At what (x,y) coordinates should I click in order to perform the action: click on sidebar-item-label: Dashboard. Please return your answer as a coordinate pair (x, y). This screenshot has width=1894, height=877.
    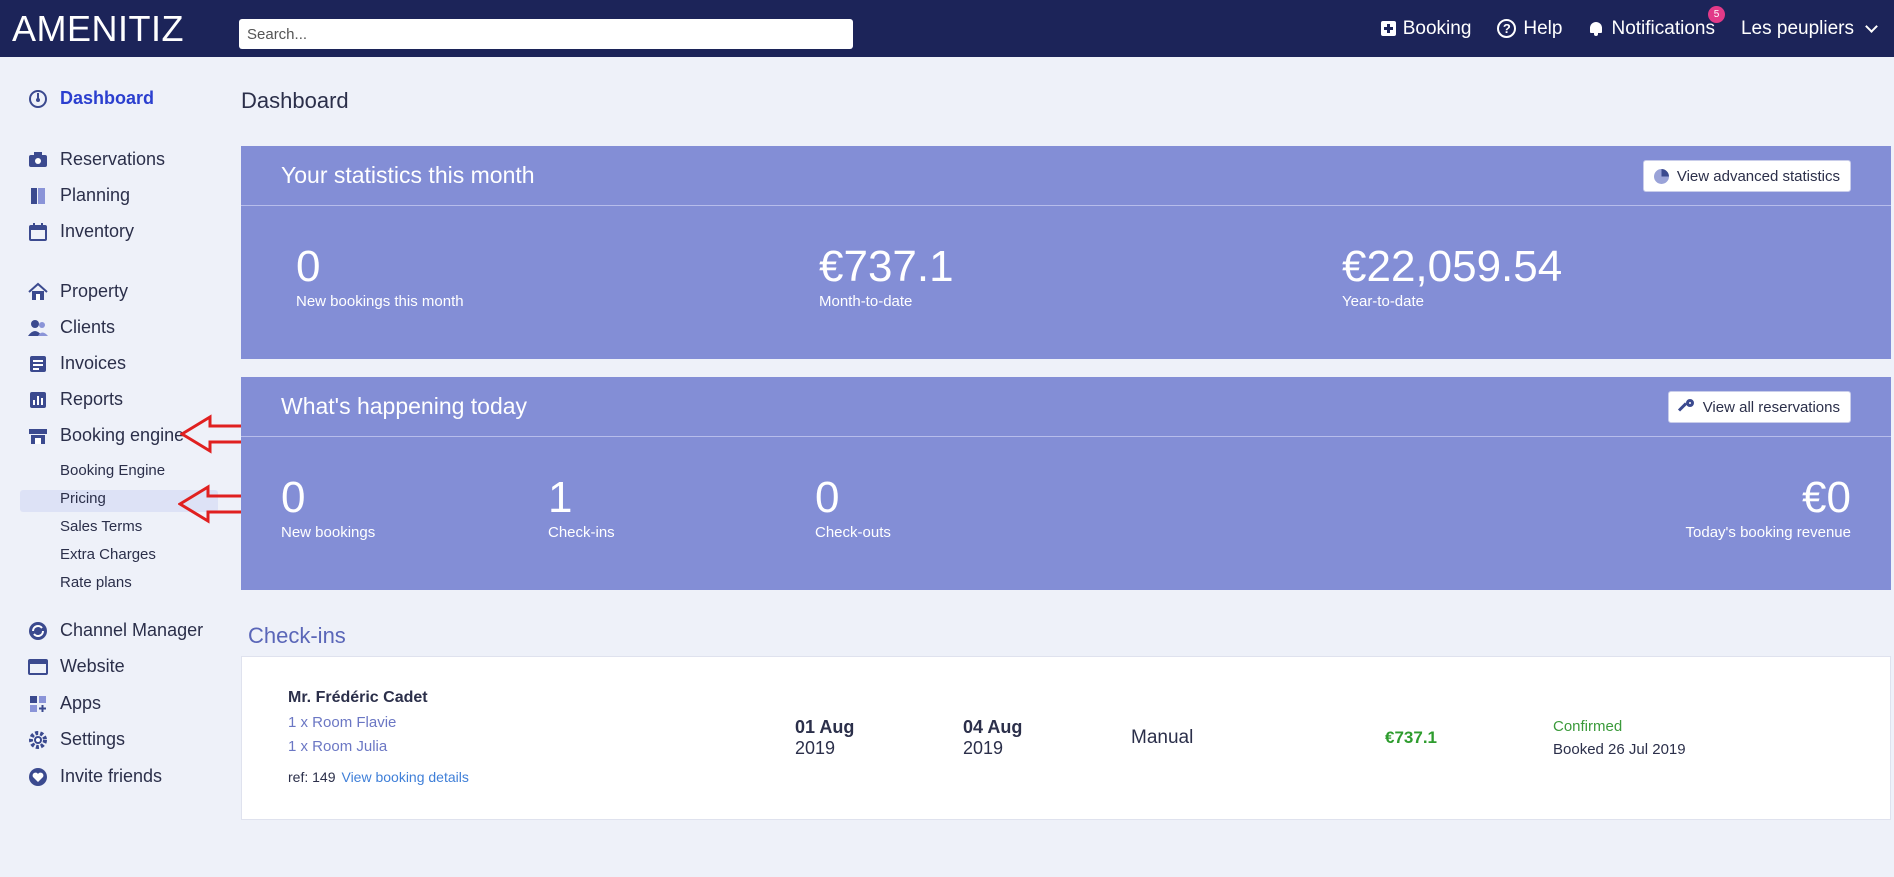
    Looking at the image, I should click on (107, 98).